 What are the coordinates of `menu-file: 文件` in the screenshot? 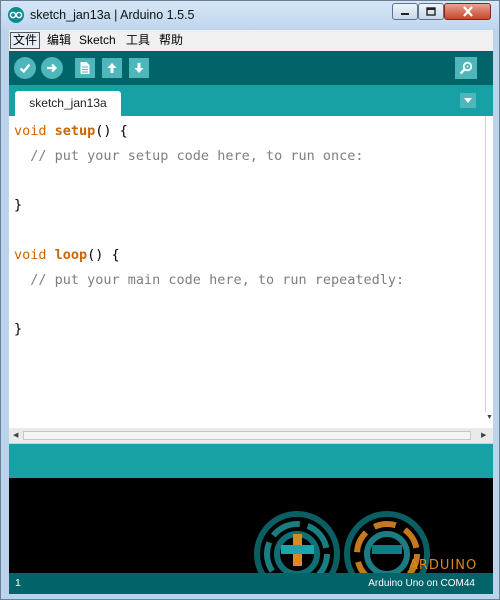 It's located at (25, 40).